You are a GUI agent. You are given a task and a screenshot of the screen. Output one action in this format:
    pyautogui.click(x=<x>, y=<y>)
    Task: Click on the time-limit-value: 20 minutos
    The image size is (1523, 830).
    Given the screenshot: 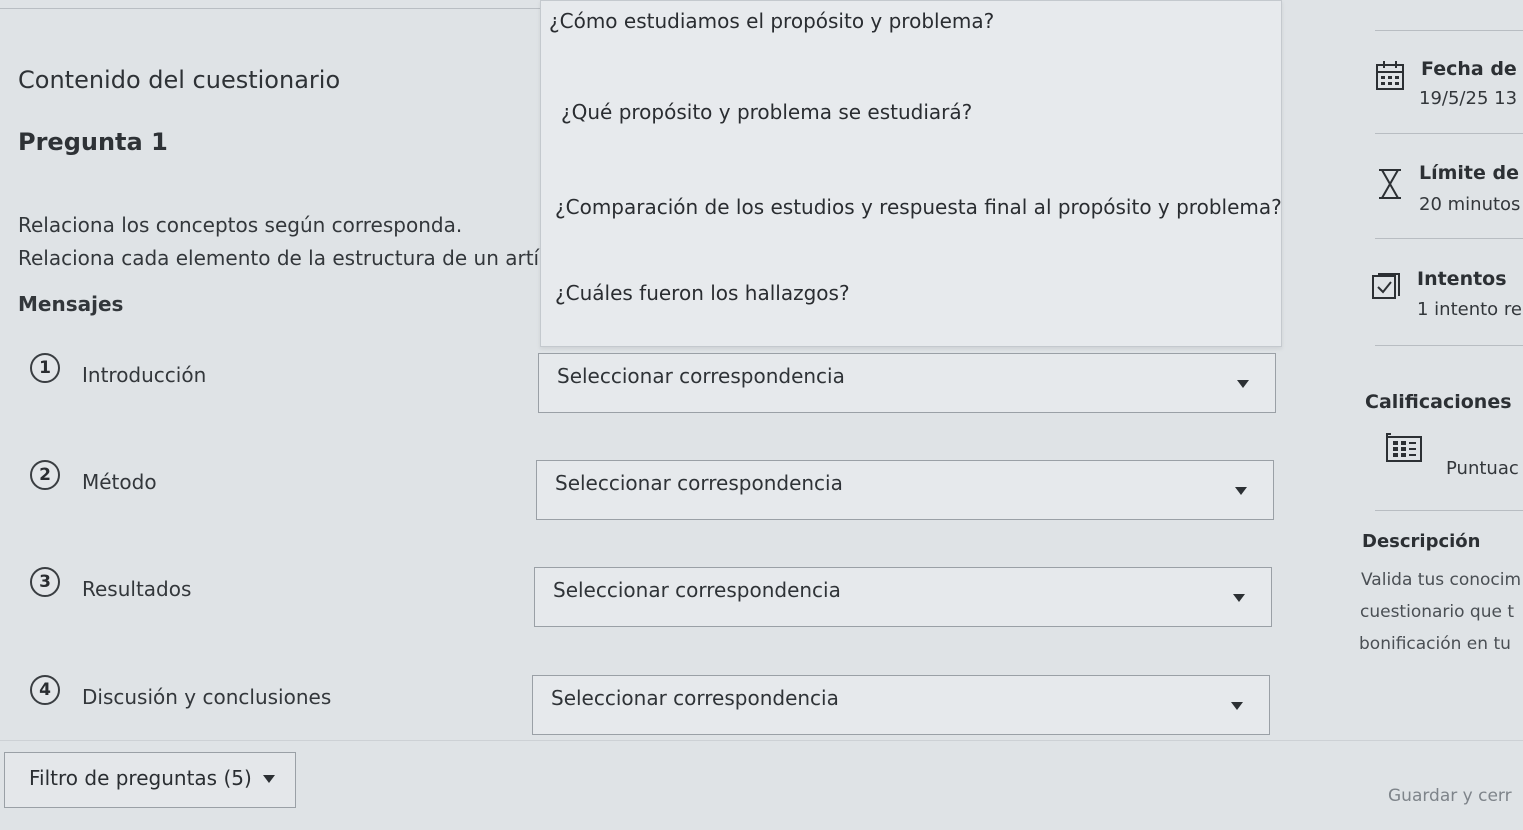 What is the action you would take?
    pyautogui.click(x=1470, y=204)
    